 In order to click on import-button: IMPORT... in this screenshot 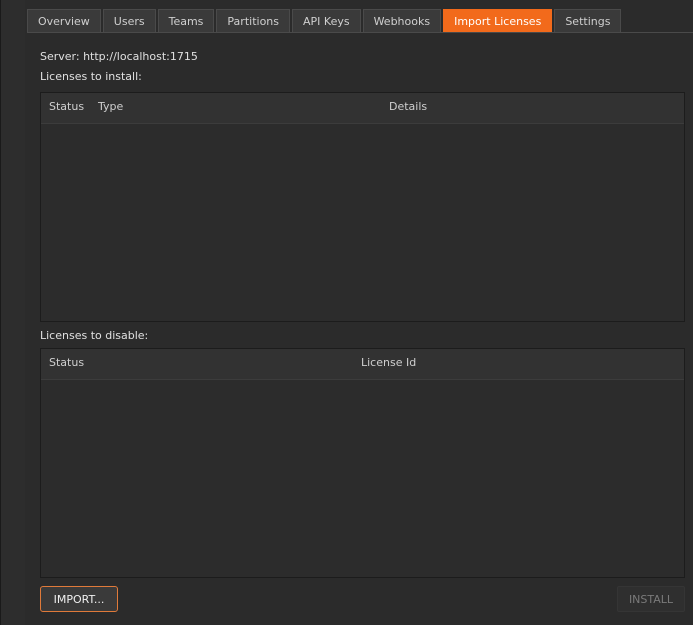, I will do `click(79, 599)`.